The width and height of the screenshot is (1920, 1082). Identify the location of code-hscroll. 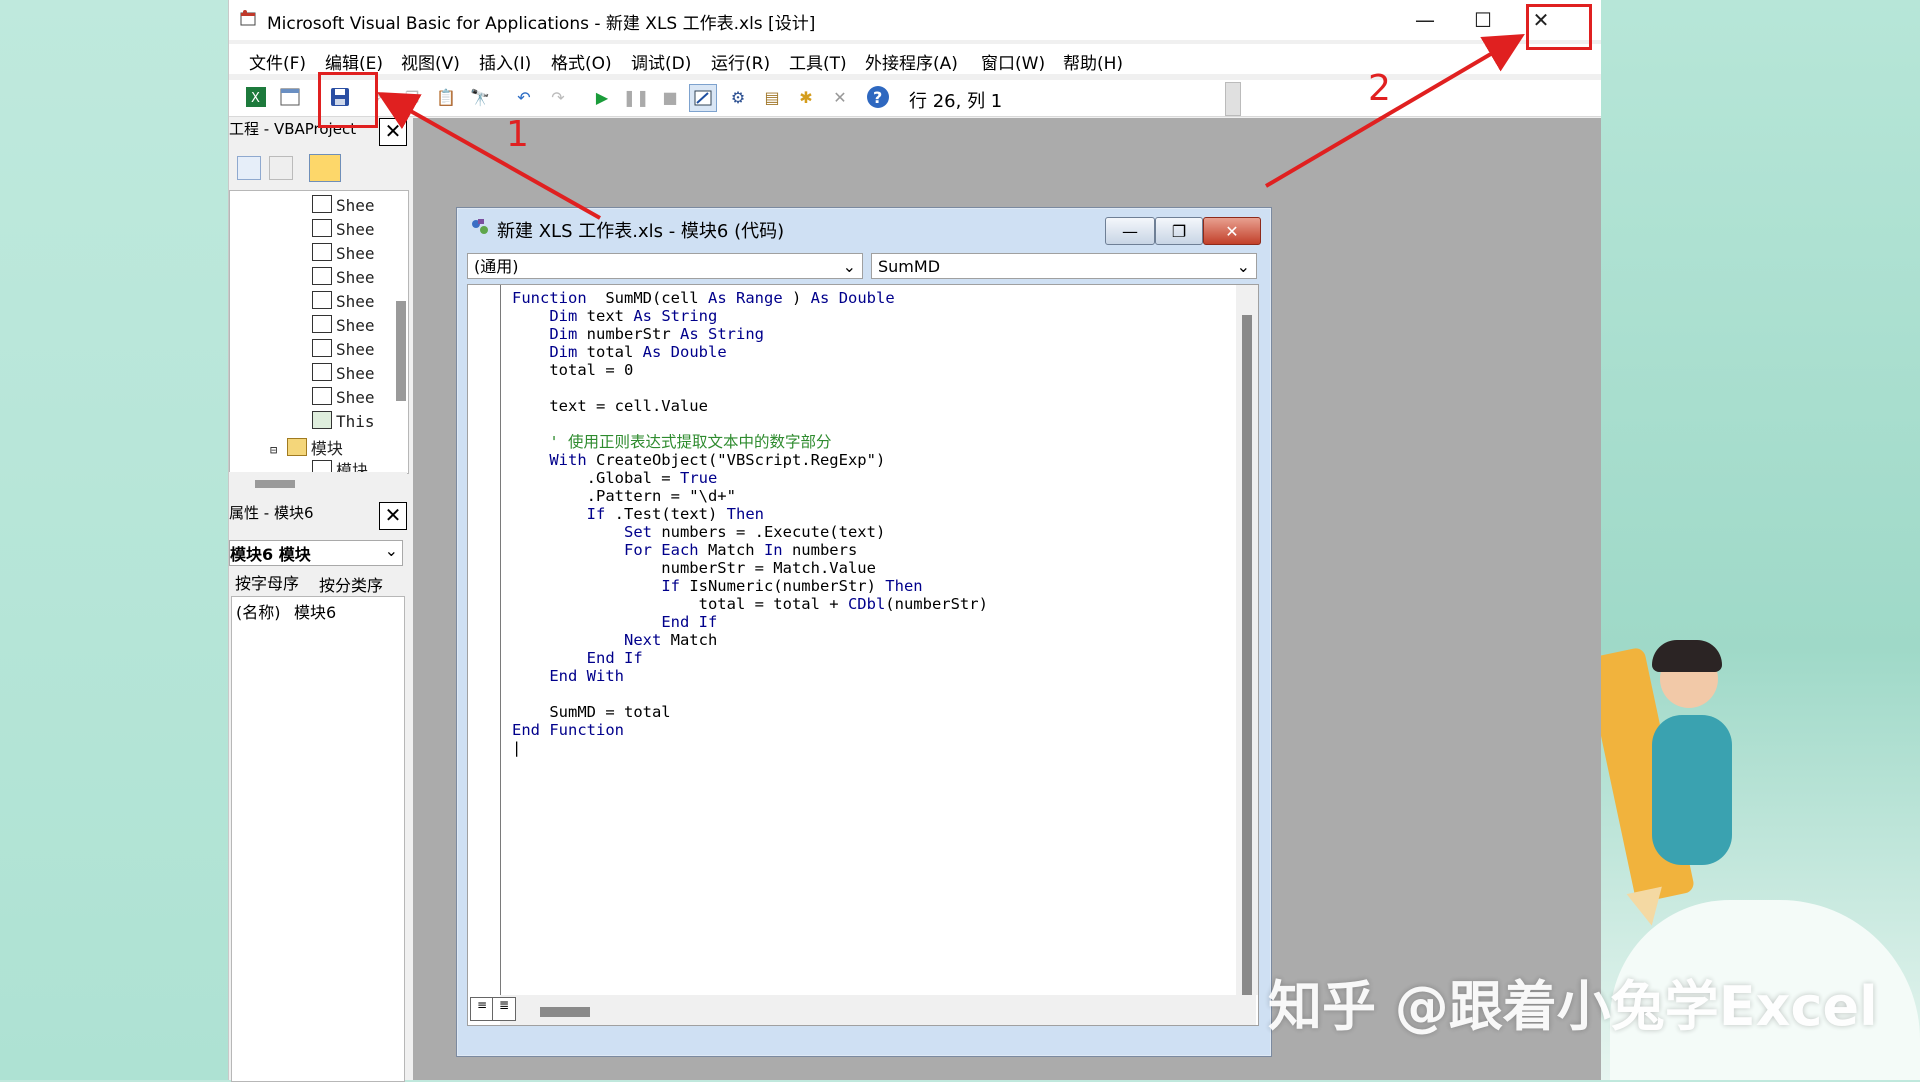
(878, 1010).